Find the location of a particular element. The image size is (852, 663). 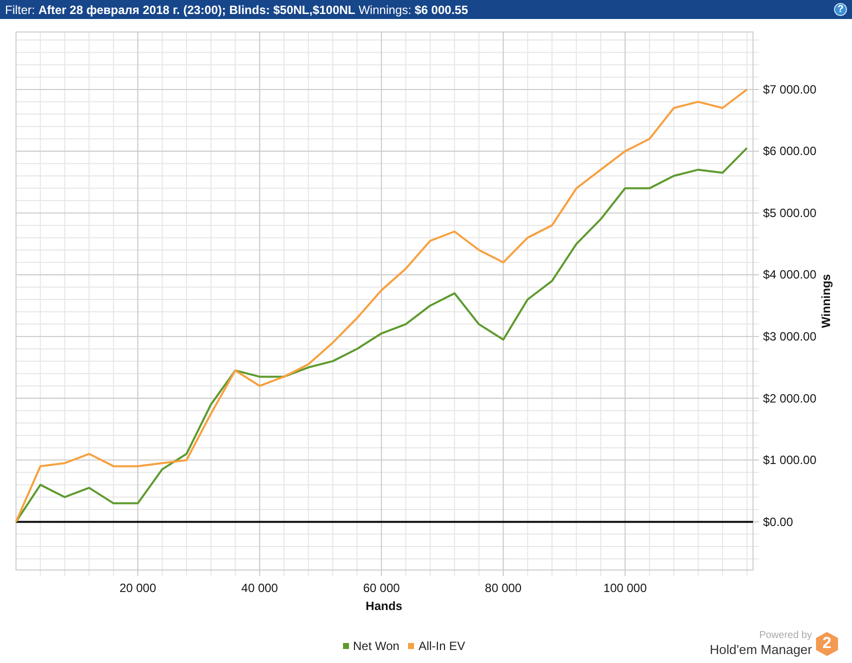

x-axis-tick-label: 60 000 is located at coordinates (381, 588).